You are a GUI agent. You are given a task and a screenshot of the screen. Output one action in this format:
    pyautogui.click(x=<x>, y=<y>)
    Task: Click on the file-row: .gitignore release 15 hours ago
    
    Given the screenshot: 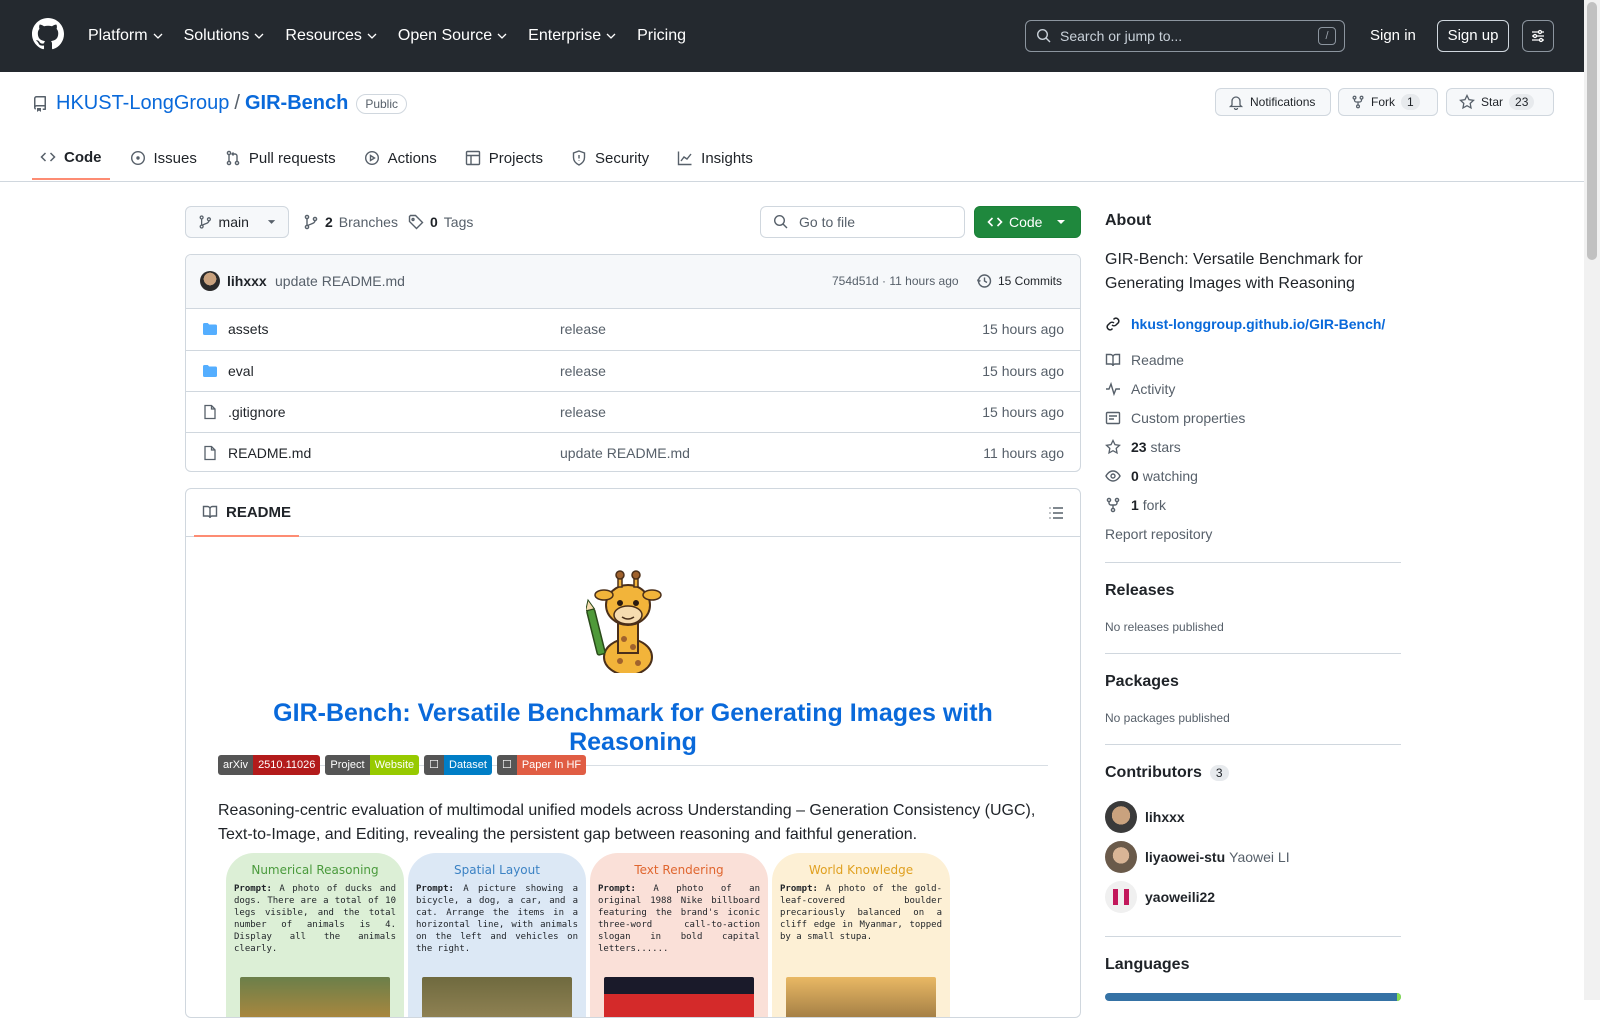 What is the action you would take?
    pyautogui.click(x=633, y=411)
    